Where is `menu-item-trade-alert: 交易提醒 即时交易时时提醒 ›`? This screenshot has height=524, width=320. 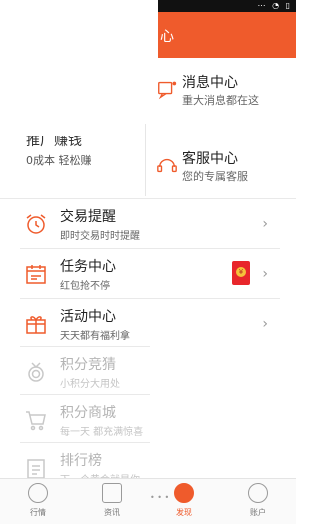
menu-item-trade-alert: 交易提醒 即时交易时时提醒 › is located at coordinates (148, 225).